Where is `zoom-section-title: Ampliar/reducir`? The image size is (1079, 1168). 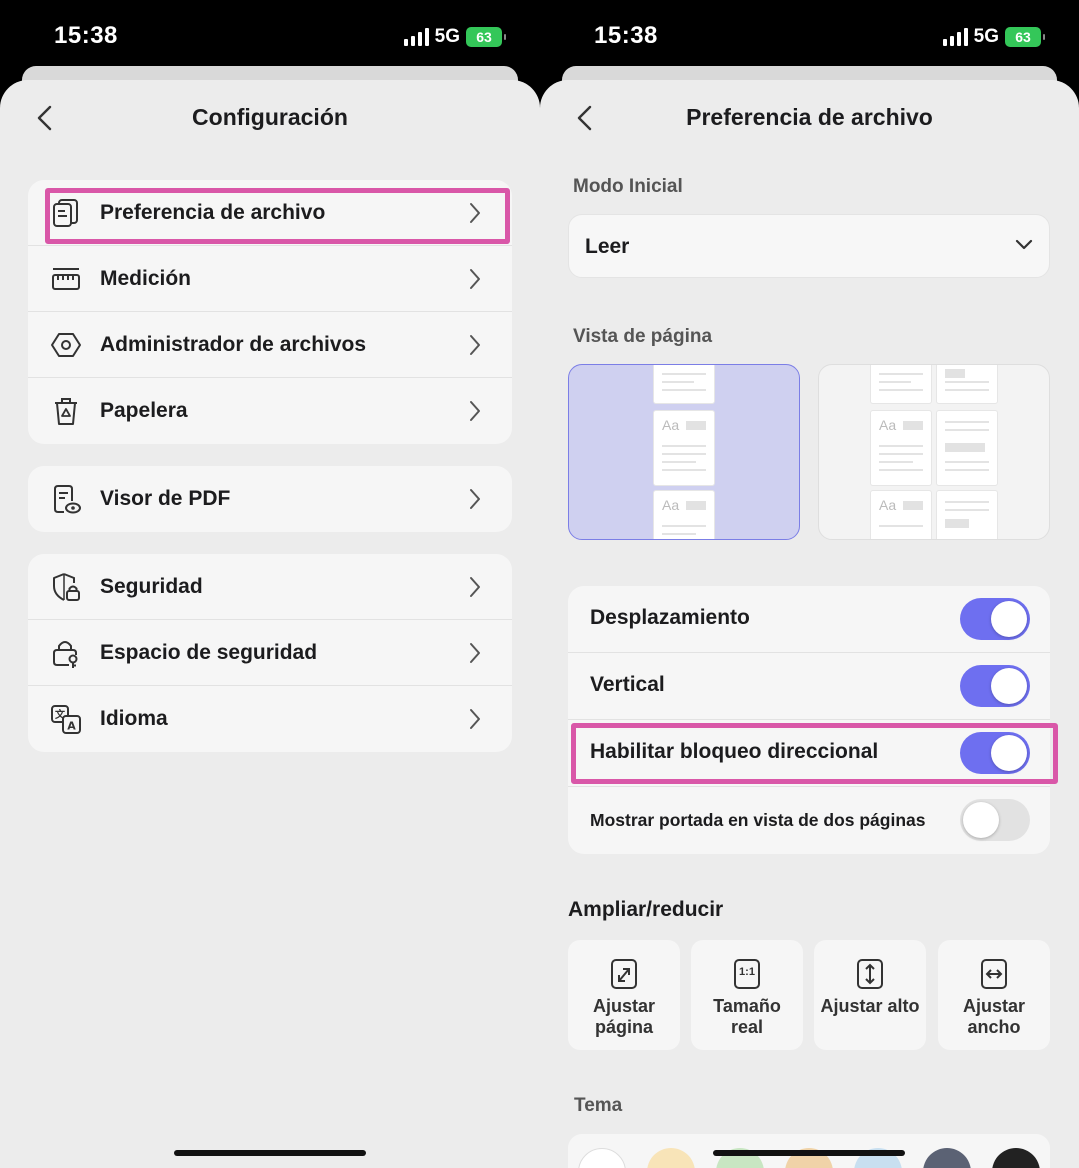 zoom-section-title: Ampliar/reducir is located at coordinates (646, 909).